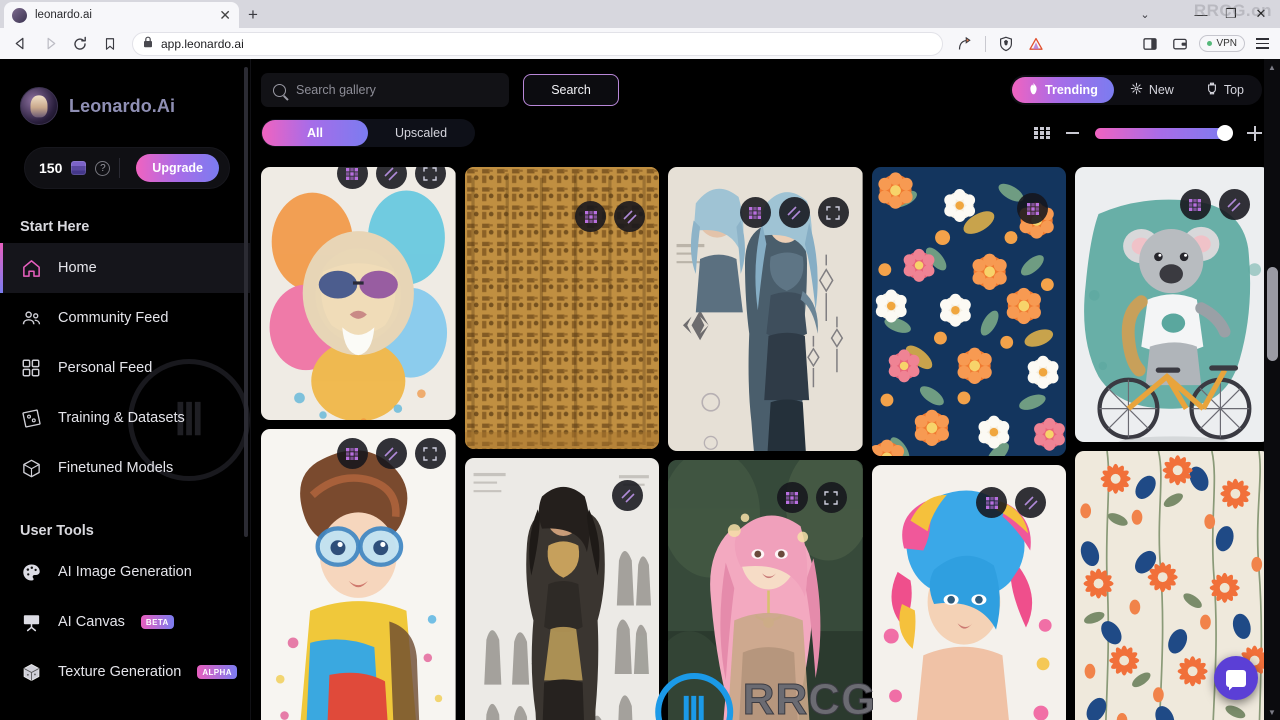  What do you see at coordinates (1006, 44) in the screenshot?
I see `brave-shield-icon` at bounding box center [1006, 44].